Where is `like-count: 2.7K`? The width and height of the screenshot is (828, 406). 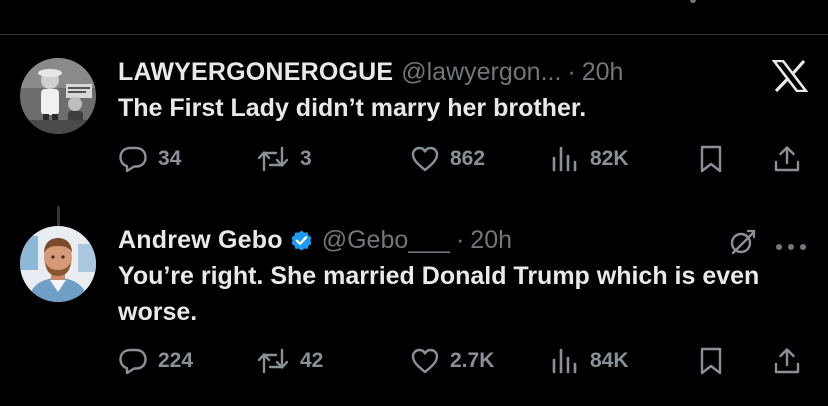 like-count: 2.7K is located at coordinates (472, 360).